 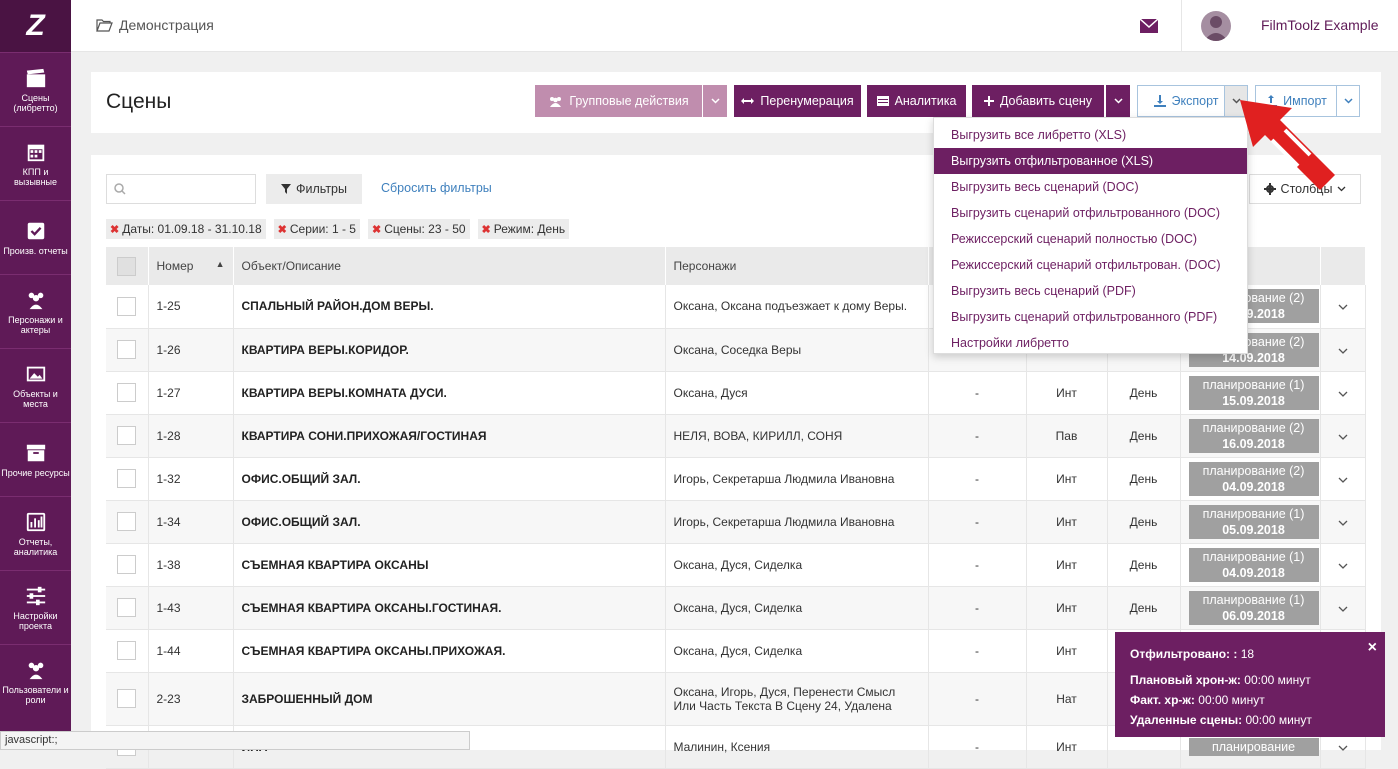 I want to click on export-menu-item: Настройки либретто, so click(x=1090, y=343).